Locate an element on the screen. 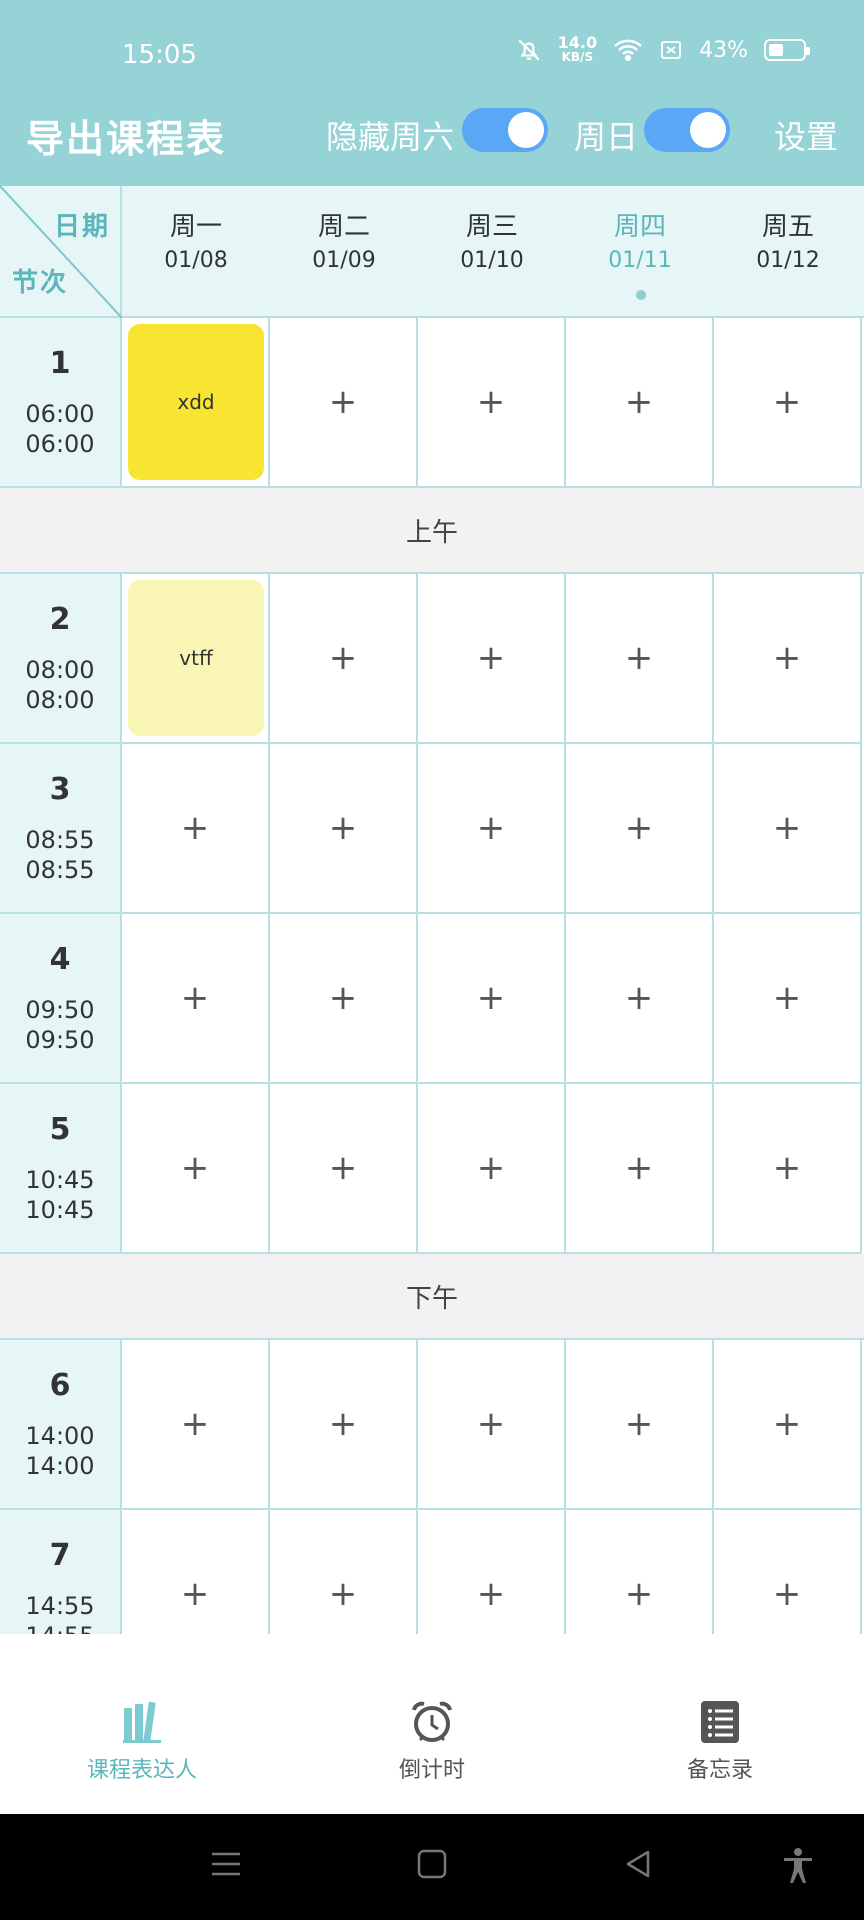  mute-bell-icon is located at coordinates (529, 50).